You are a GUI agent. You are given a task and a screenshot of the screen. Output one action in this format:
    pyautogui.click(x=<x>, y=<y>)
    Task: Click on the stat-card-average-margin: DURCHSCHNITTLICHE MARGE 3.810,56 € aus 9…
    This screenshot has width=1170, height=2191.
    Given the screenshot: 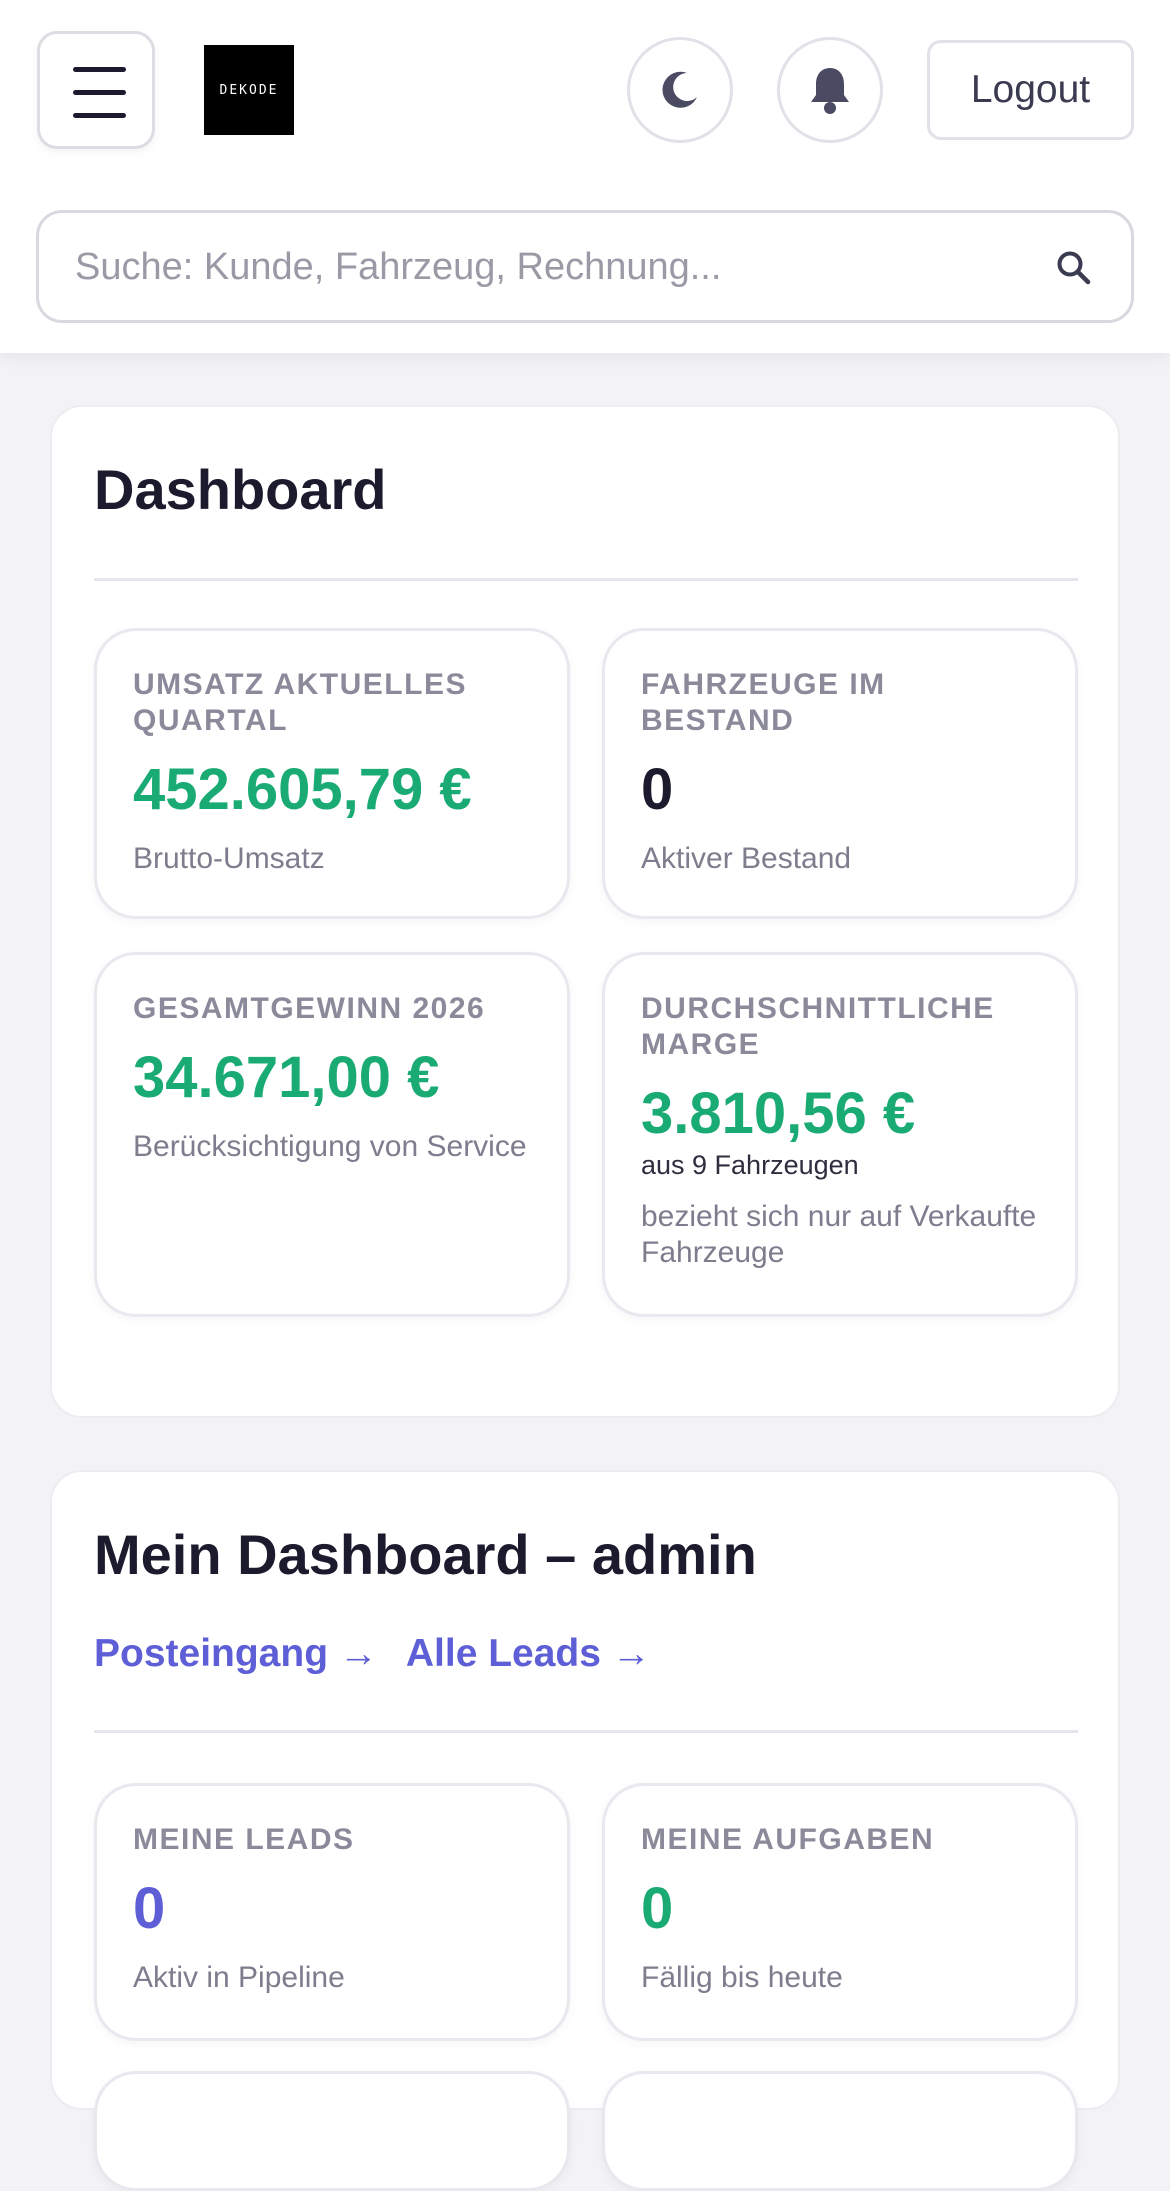 What is the action you would take?
    pyautogui.click(x=840, y=1134)
    